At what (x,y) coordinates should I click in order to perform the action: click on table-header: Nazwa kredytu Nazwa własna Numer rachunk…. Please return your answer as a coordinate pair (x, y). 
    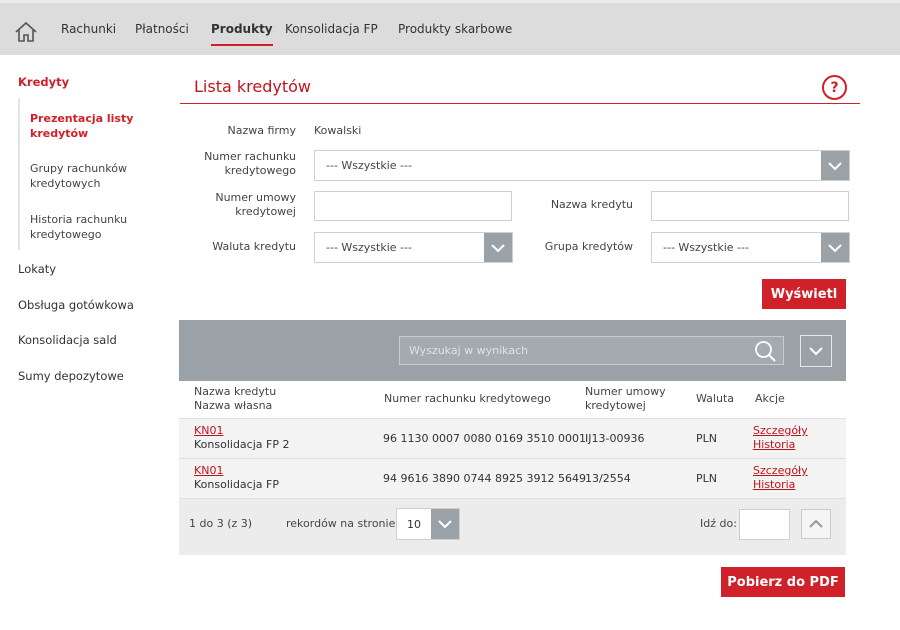
    Looking at the image, I should click on (512, 400).